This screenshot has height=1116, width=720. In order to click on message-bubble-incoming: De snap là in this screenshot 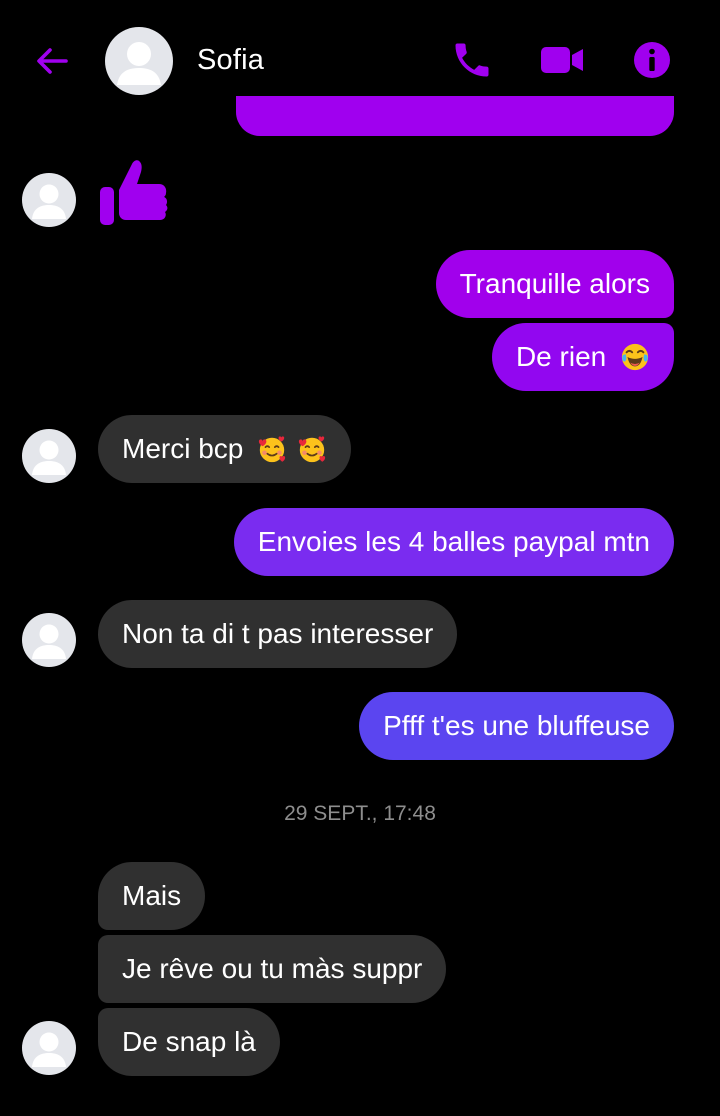, I will do `click(189, 1042)`.